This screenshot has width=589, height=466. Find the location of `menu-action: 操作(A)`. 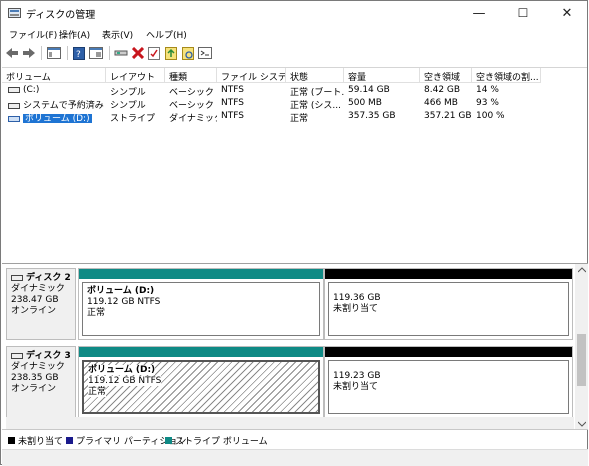

menu-action: 操作(A) is located at coordinates (74, 34).